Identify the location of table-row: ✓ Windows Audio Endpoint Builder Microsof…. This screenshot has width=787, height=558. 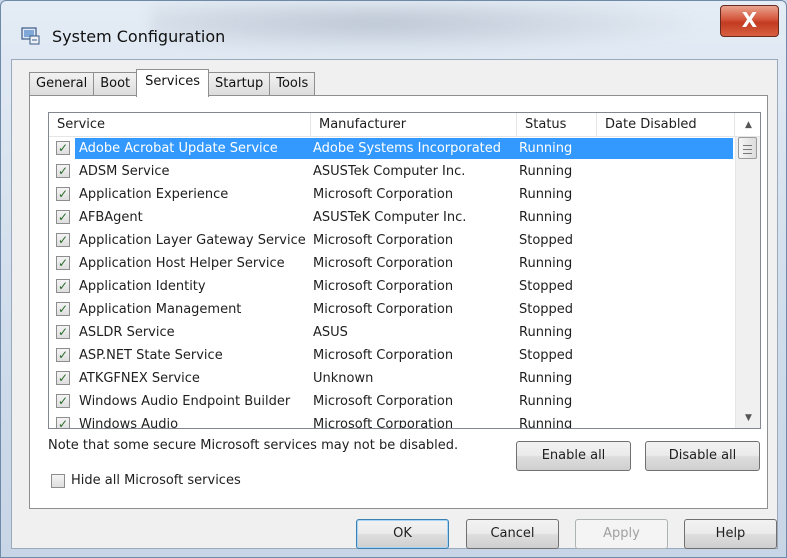
(392, 401).